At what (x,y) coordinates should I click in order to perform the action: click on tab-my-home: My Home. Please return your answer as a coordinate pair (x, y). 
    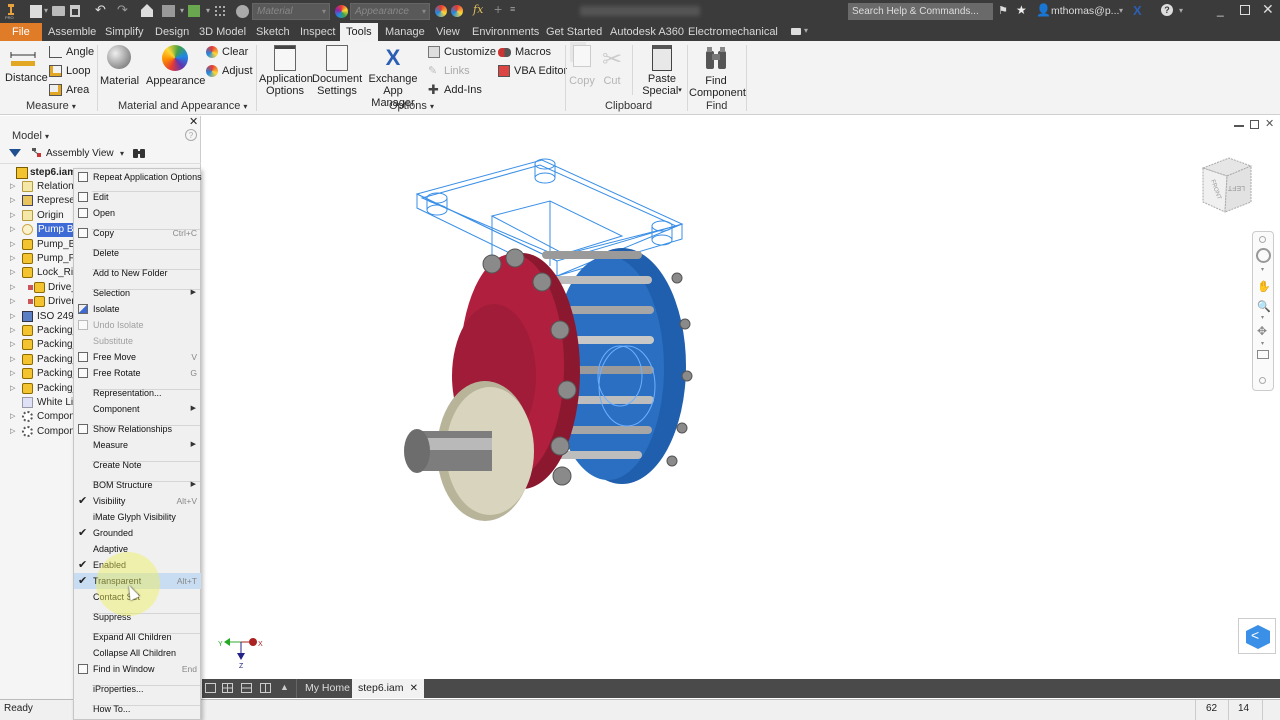
    Looking at the image, I should click on (327, 688).